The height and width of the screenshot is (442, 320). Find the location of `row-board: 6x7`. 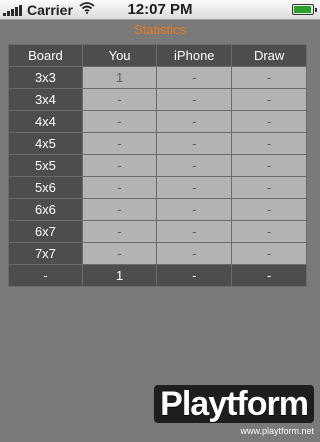

row-board: 6x7 is located at coordinates (45, 231).